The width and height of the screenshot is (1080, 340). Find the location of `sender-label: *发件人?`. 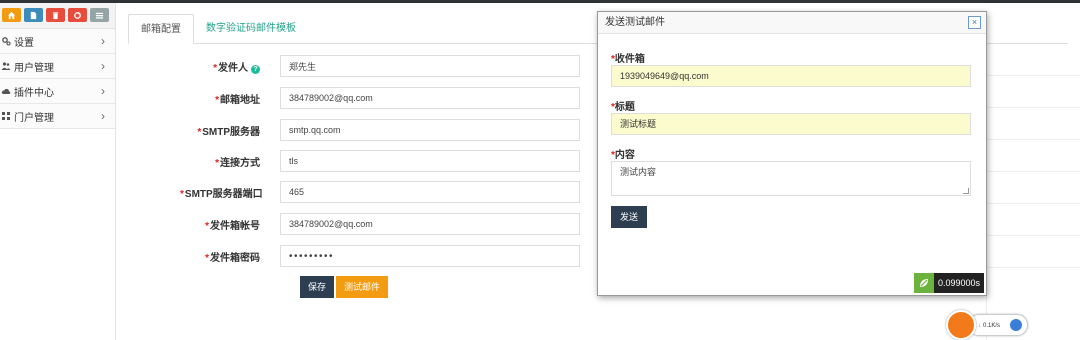

sender-label: *发件人? is located at coordinates (230, 66).